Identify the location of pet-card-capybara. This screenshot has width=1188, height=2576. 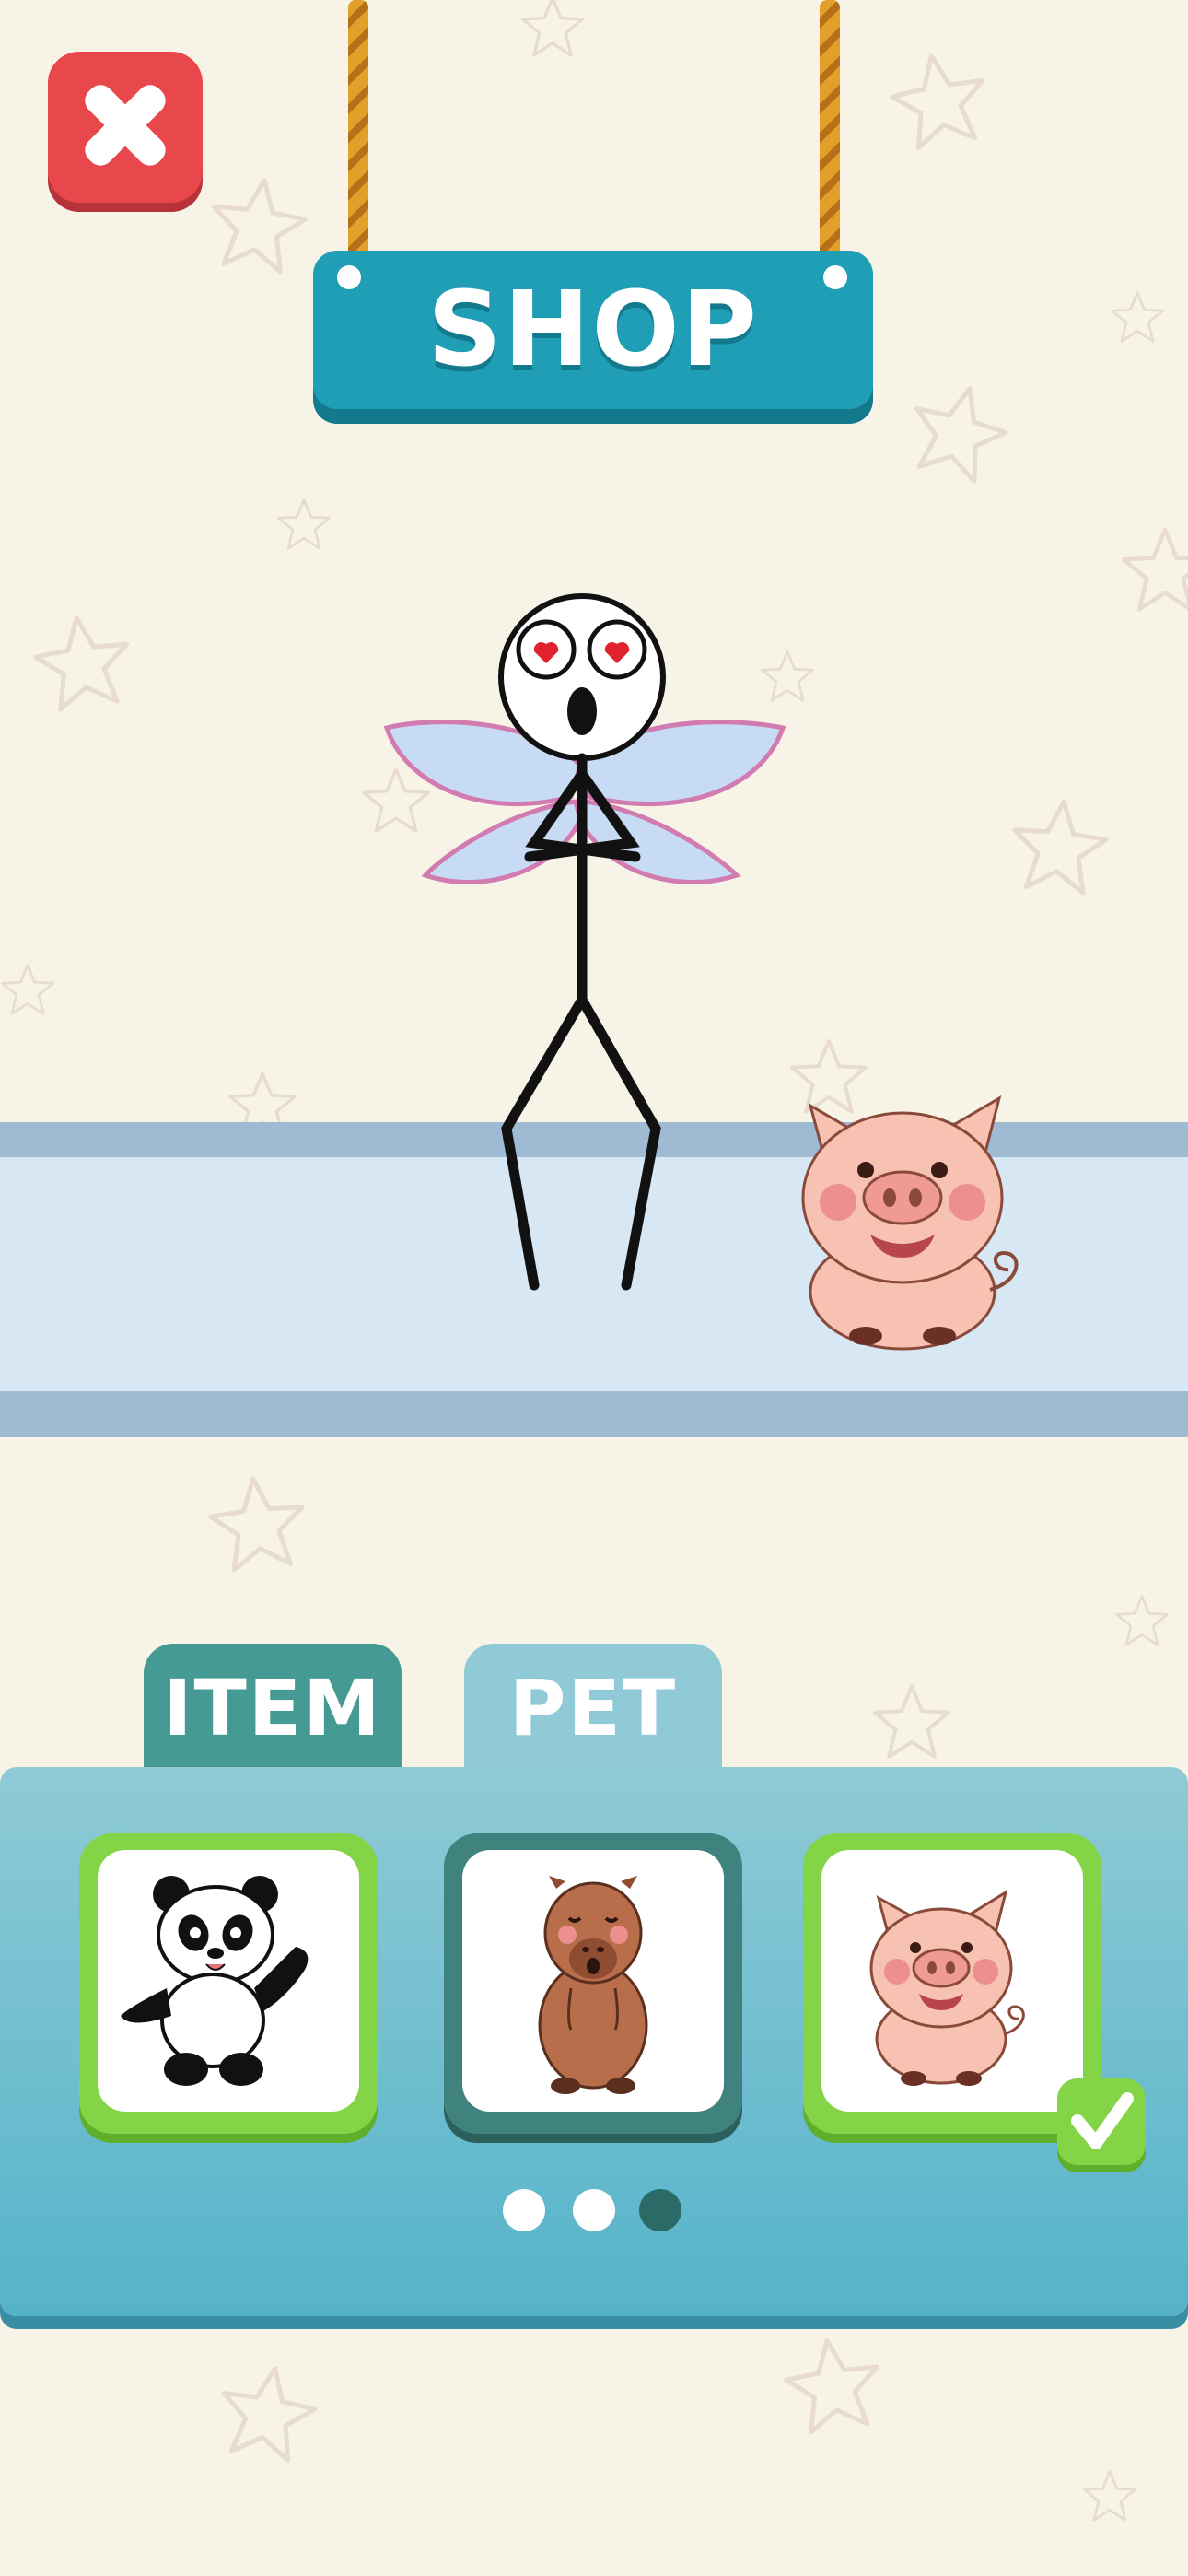
(593, 1983).